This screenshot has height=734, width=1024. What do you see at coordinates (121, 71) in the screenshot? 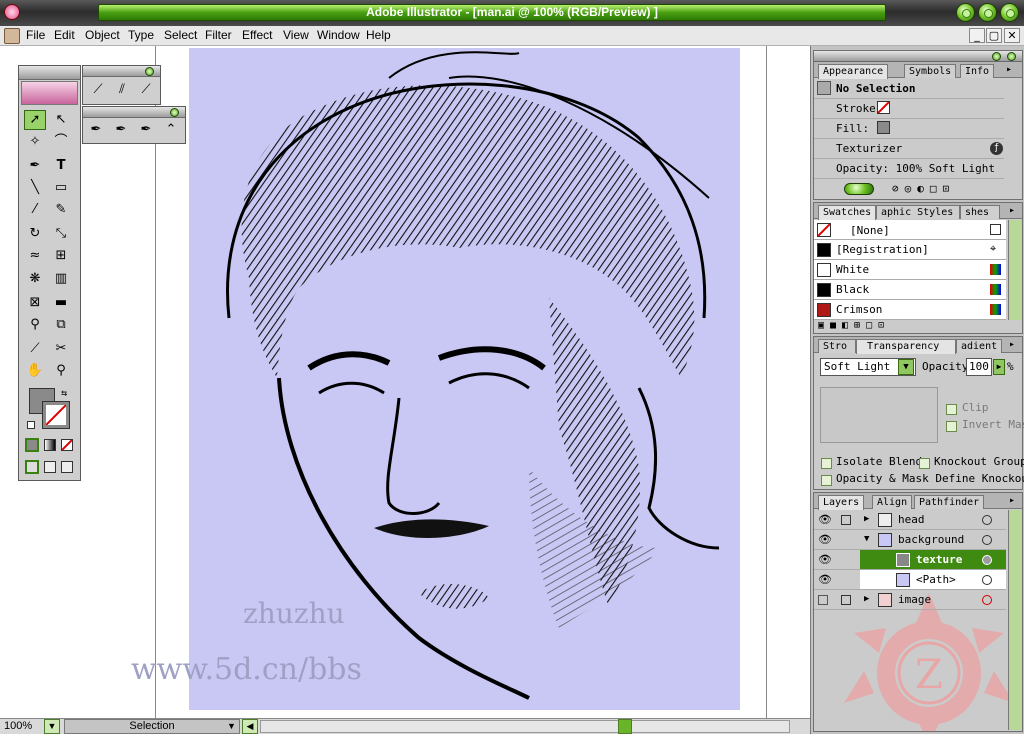
I see `pencil-panel-header` at bounding box center [121, 71].